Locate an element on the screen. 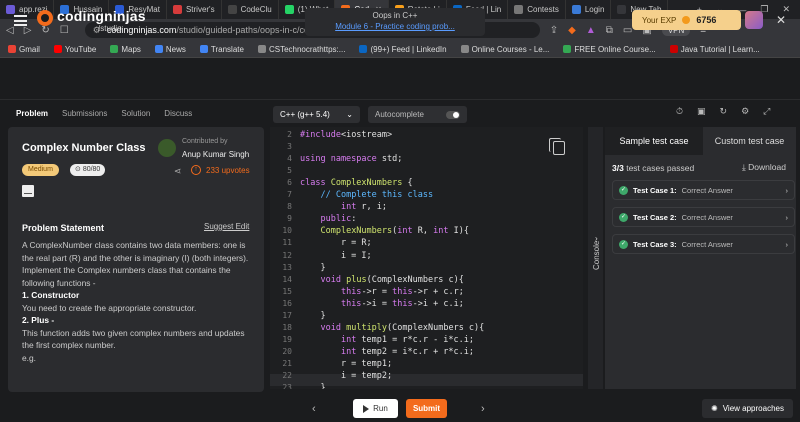 This screenshot has height=422, width=800. bookmark-item: Gmail is located at coordinates (24, 49).